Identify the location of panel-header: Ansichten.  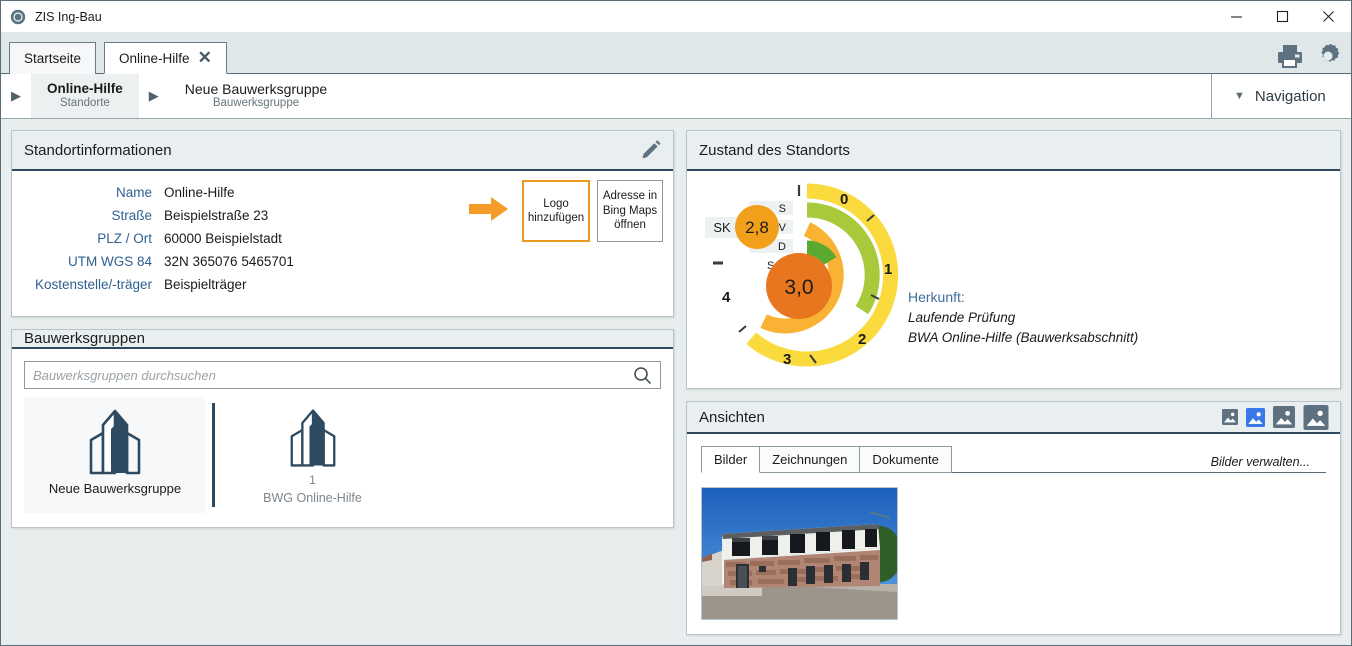
(1013, 418).